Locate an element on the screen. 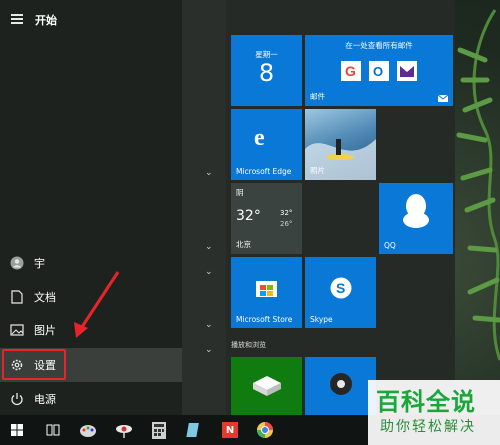 The height and width of the screenshot is (445, 500). svg-text: O is located at coordinates (378, 71).